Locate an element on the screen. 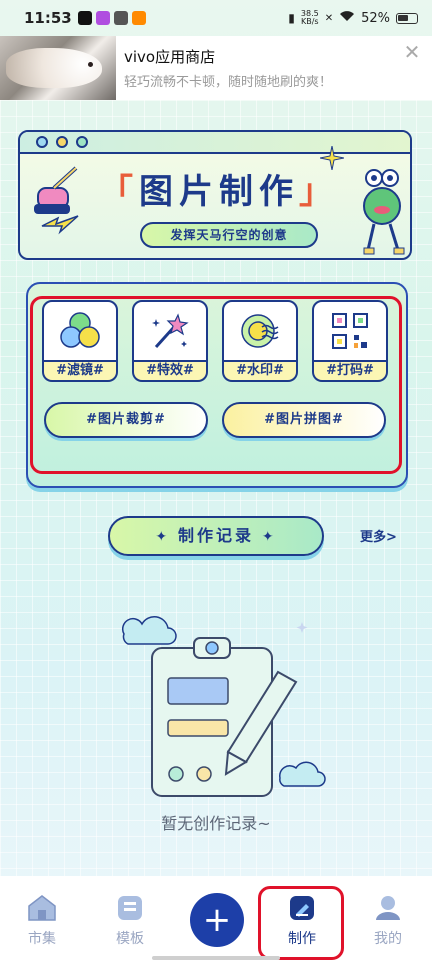  nav-profile: 我的 is located at coordinates (388, 921).